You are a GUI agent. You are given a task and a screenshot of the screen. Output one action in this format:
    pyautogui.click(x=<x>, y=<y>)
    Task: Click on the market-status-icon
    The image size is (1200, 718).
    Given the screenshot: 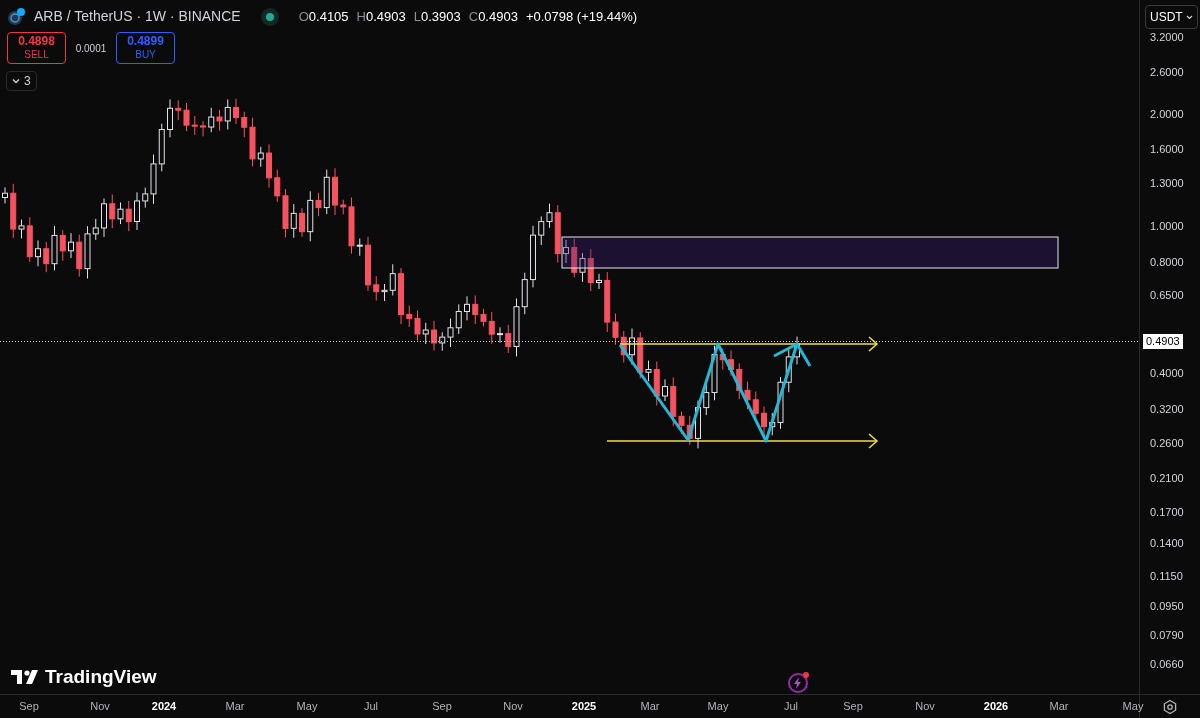 What is the action you would take?
    pyautogui.click(x=269, y=16)
    